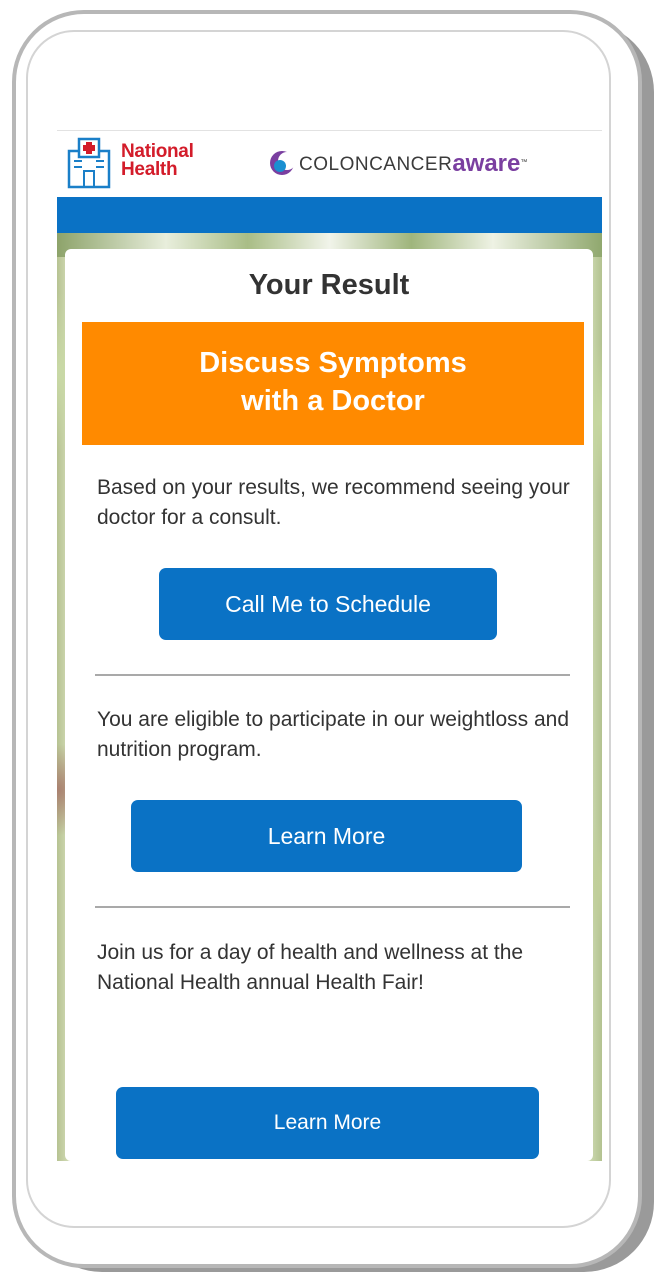  I want to click on brand-header: National Health COLONCANCERaware™, so click(329, 163).